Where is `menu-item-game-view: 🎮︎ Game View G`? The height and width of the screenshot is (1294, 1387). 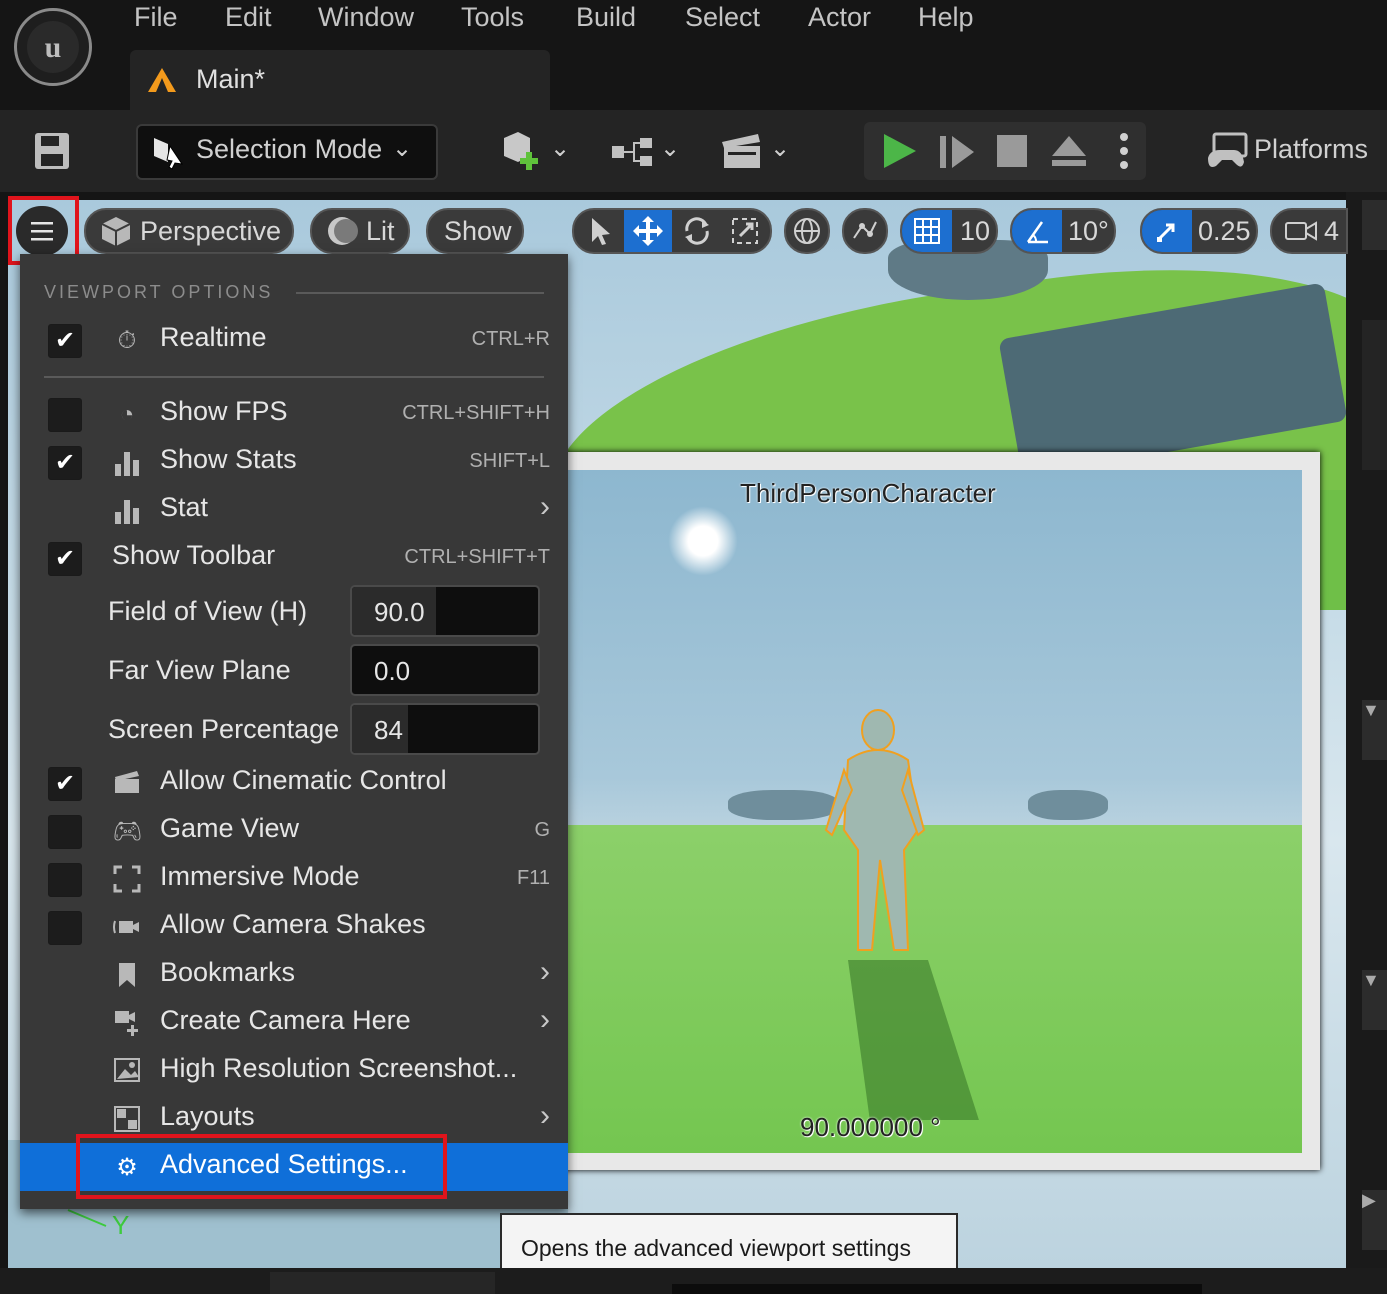 menu-item-game-view: 🎮︎ Game View G is located at coordinates (294, 831).